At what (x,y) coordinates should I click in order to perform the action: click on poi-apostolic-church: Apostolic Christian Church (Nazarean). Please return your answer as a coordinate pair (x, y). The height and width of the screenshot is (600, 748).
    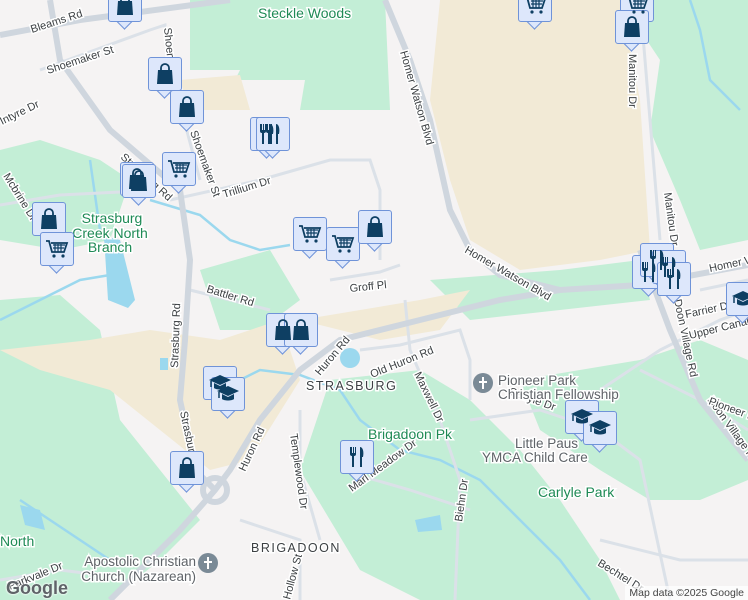
    Looking at the image, I should click on (149, 569).